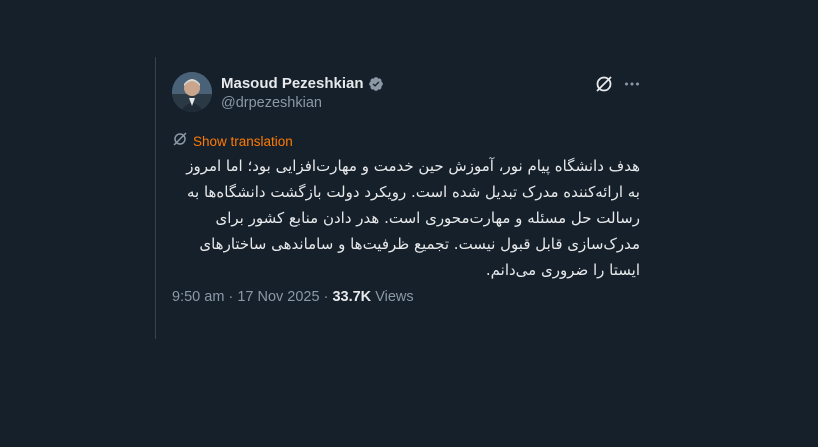 Image resolution: width=818 pixels, height=447 pixels. What do you see at coordinates (192, 92) in the screenshot?
I see `avatar` at bounding box center [192, 92].